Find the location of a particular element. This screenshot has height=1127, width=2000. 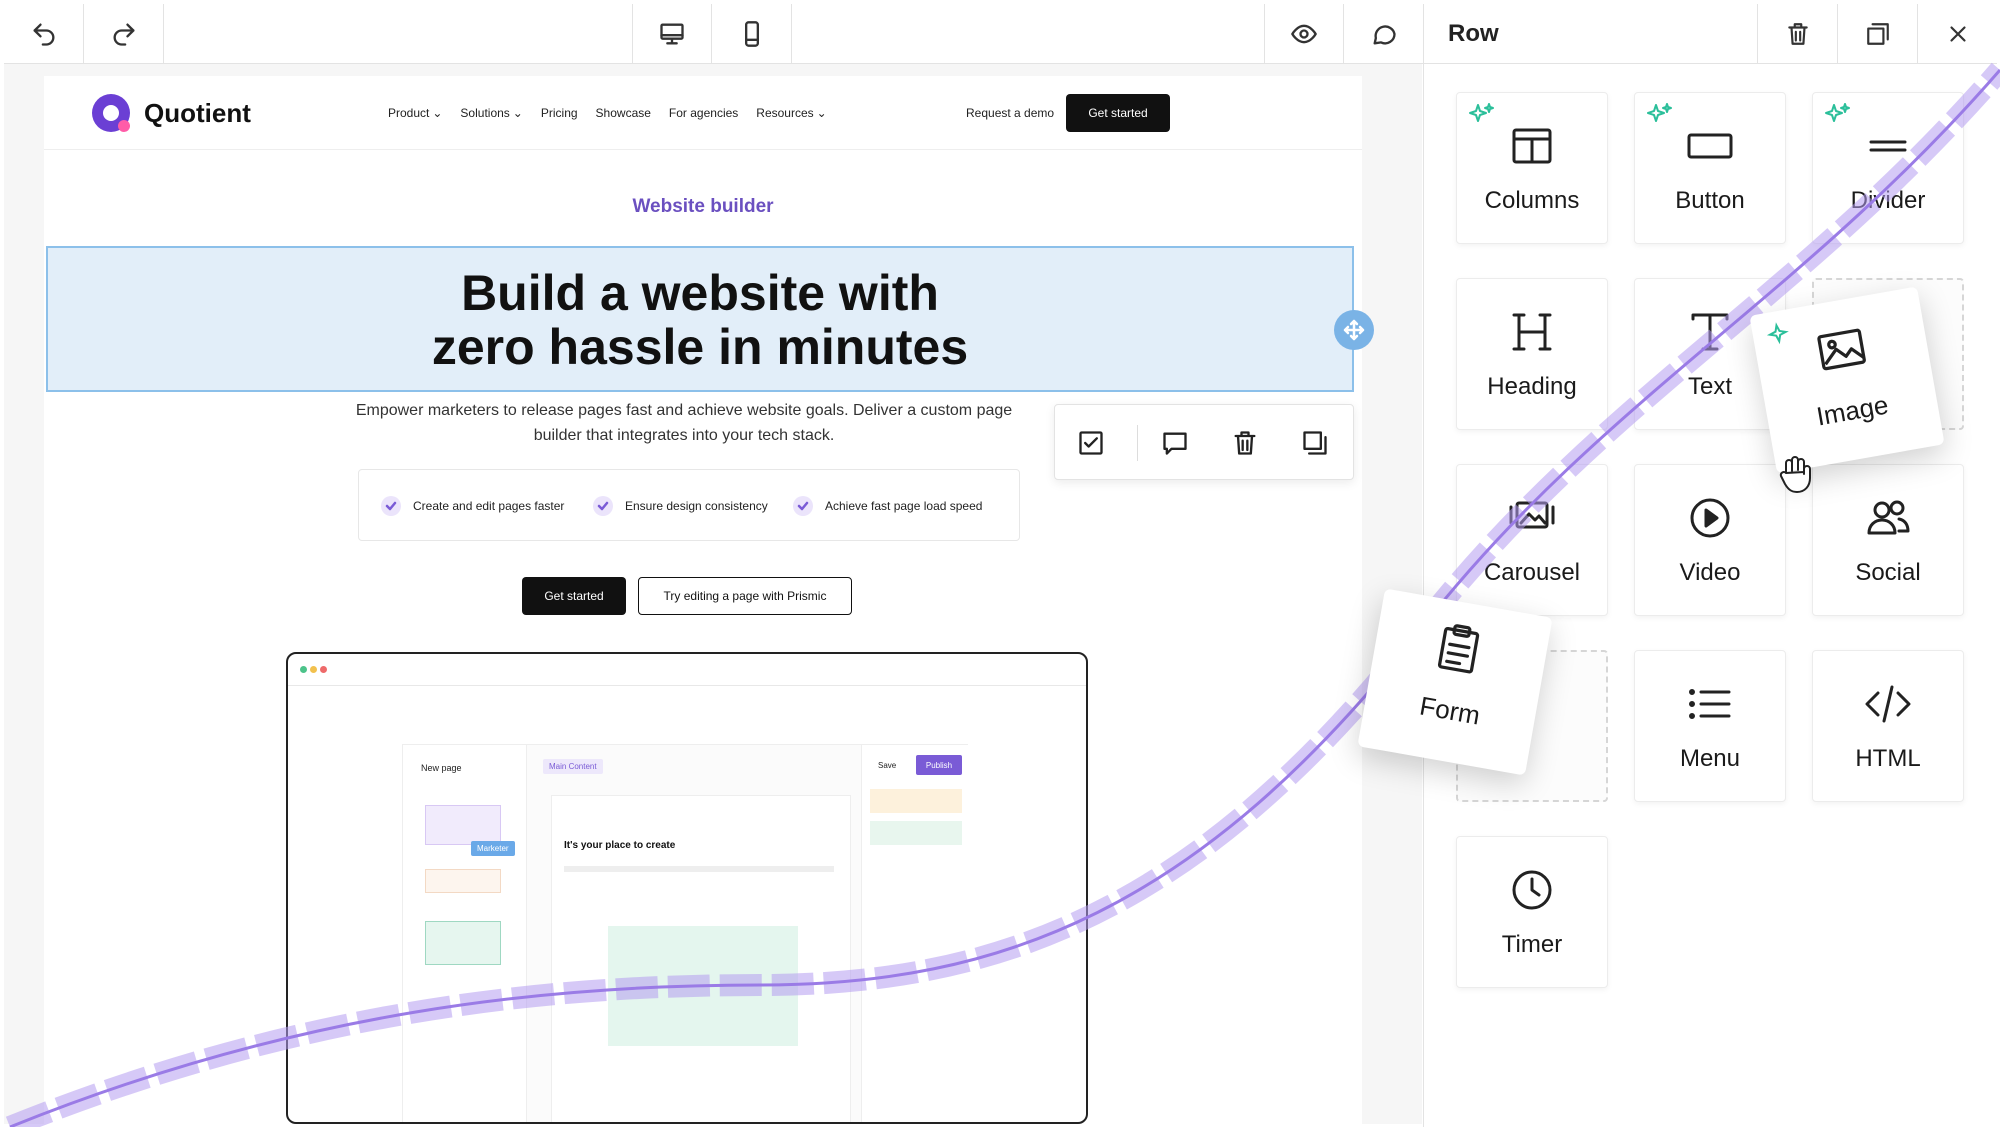

social-icon is located at coordinates (1888, 518).